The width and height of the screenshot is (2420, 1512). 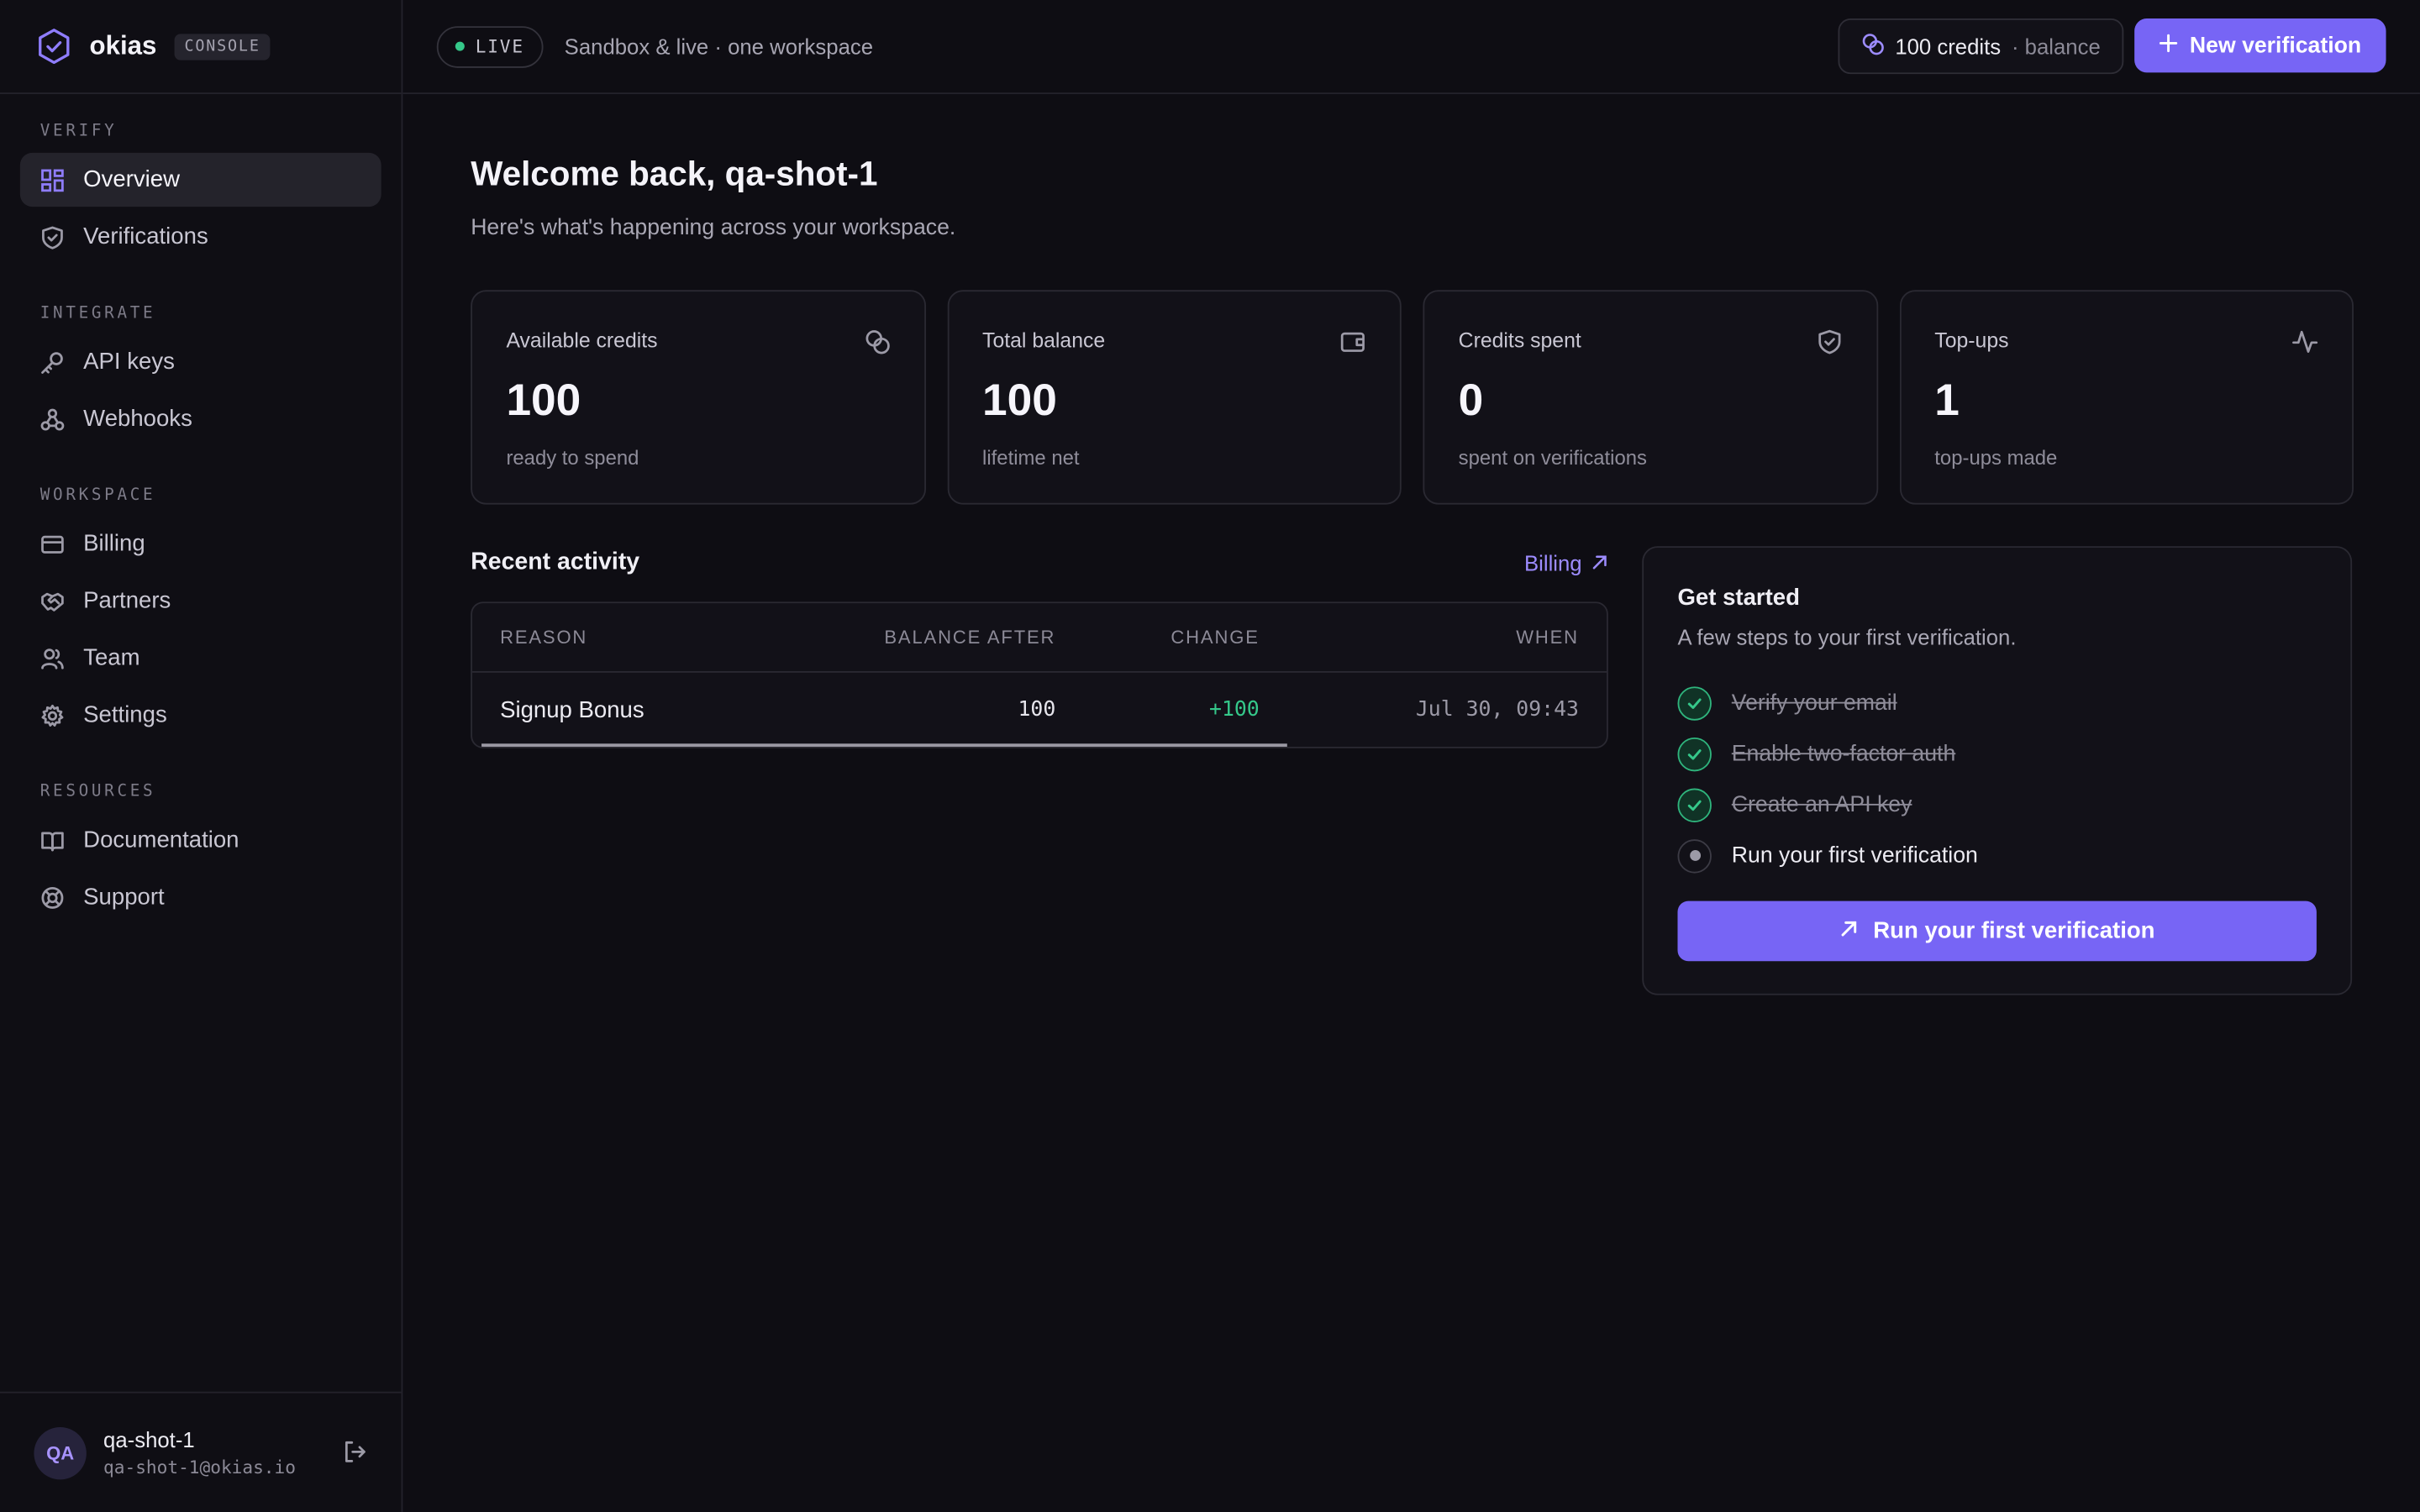 What do you see at coordinates (52, 658) in the screenshot?
I see `users-icon` at bounding box center [52, 658].